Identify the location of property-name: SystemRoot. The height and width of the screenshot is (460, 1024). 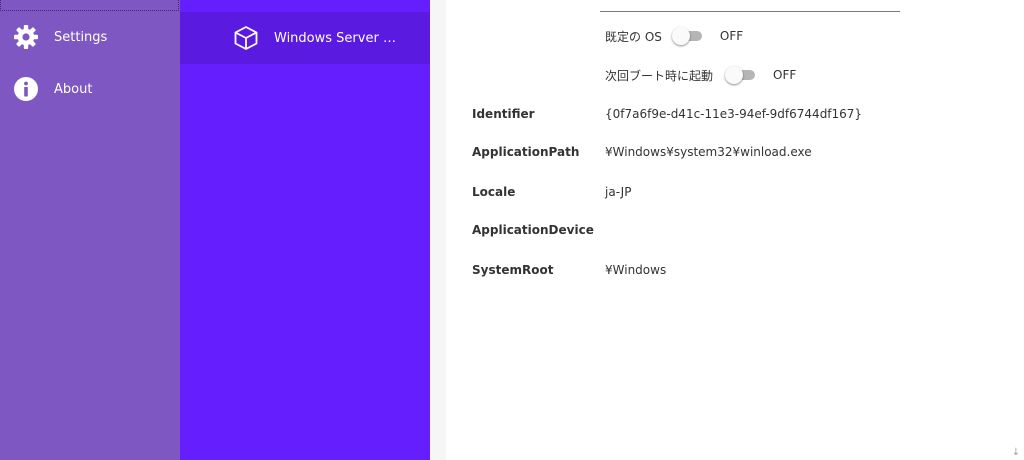
(513, 270).